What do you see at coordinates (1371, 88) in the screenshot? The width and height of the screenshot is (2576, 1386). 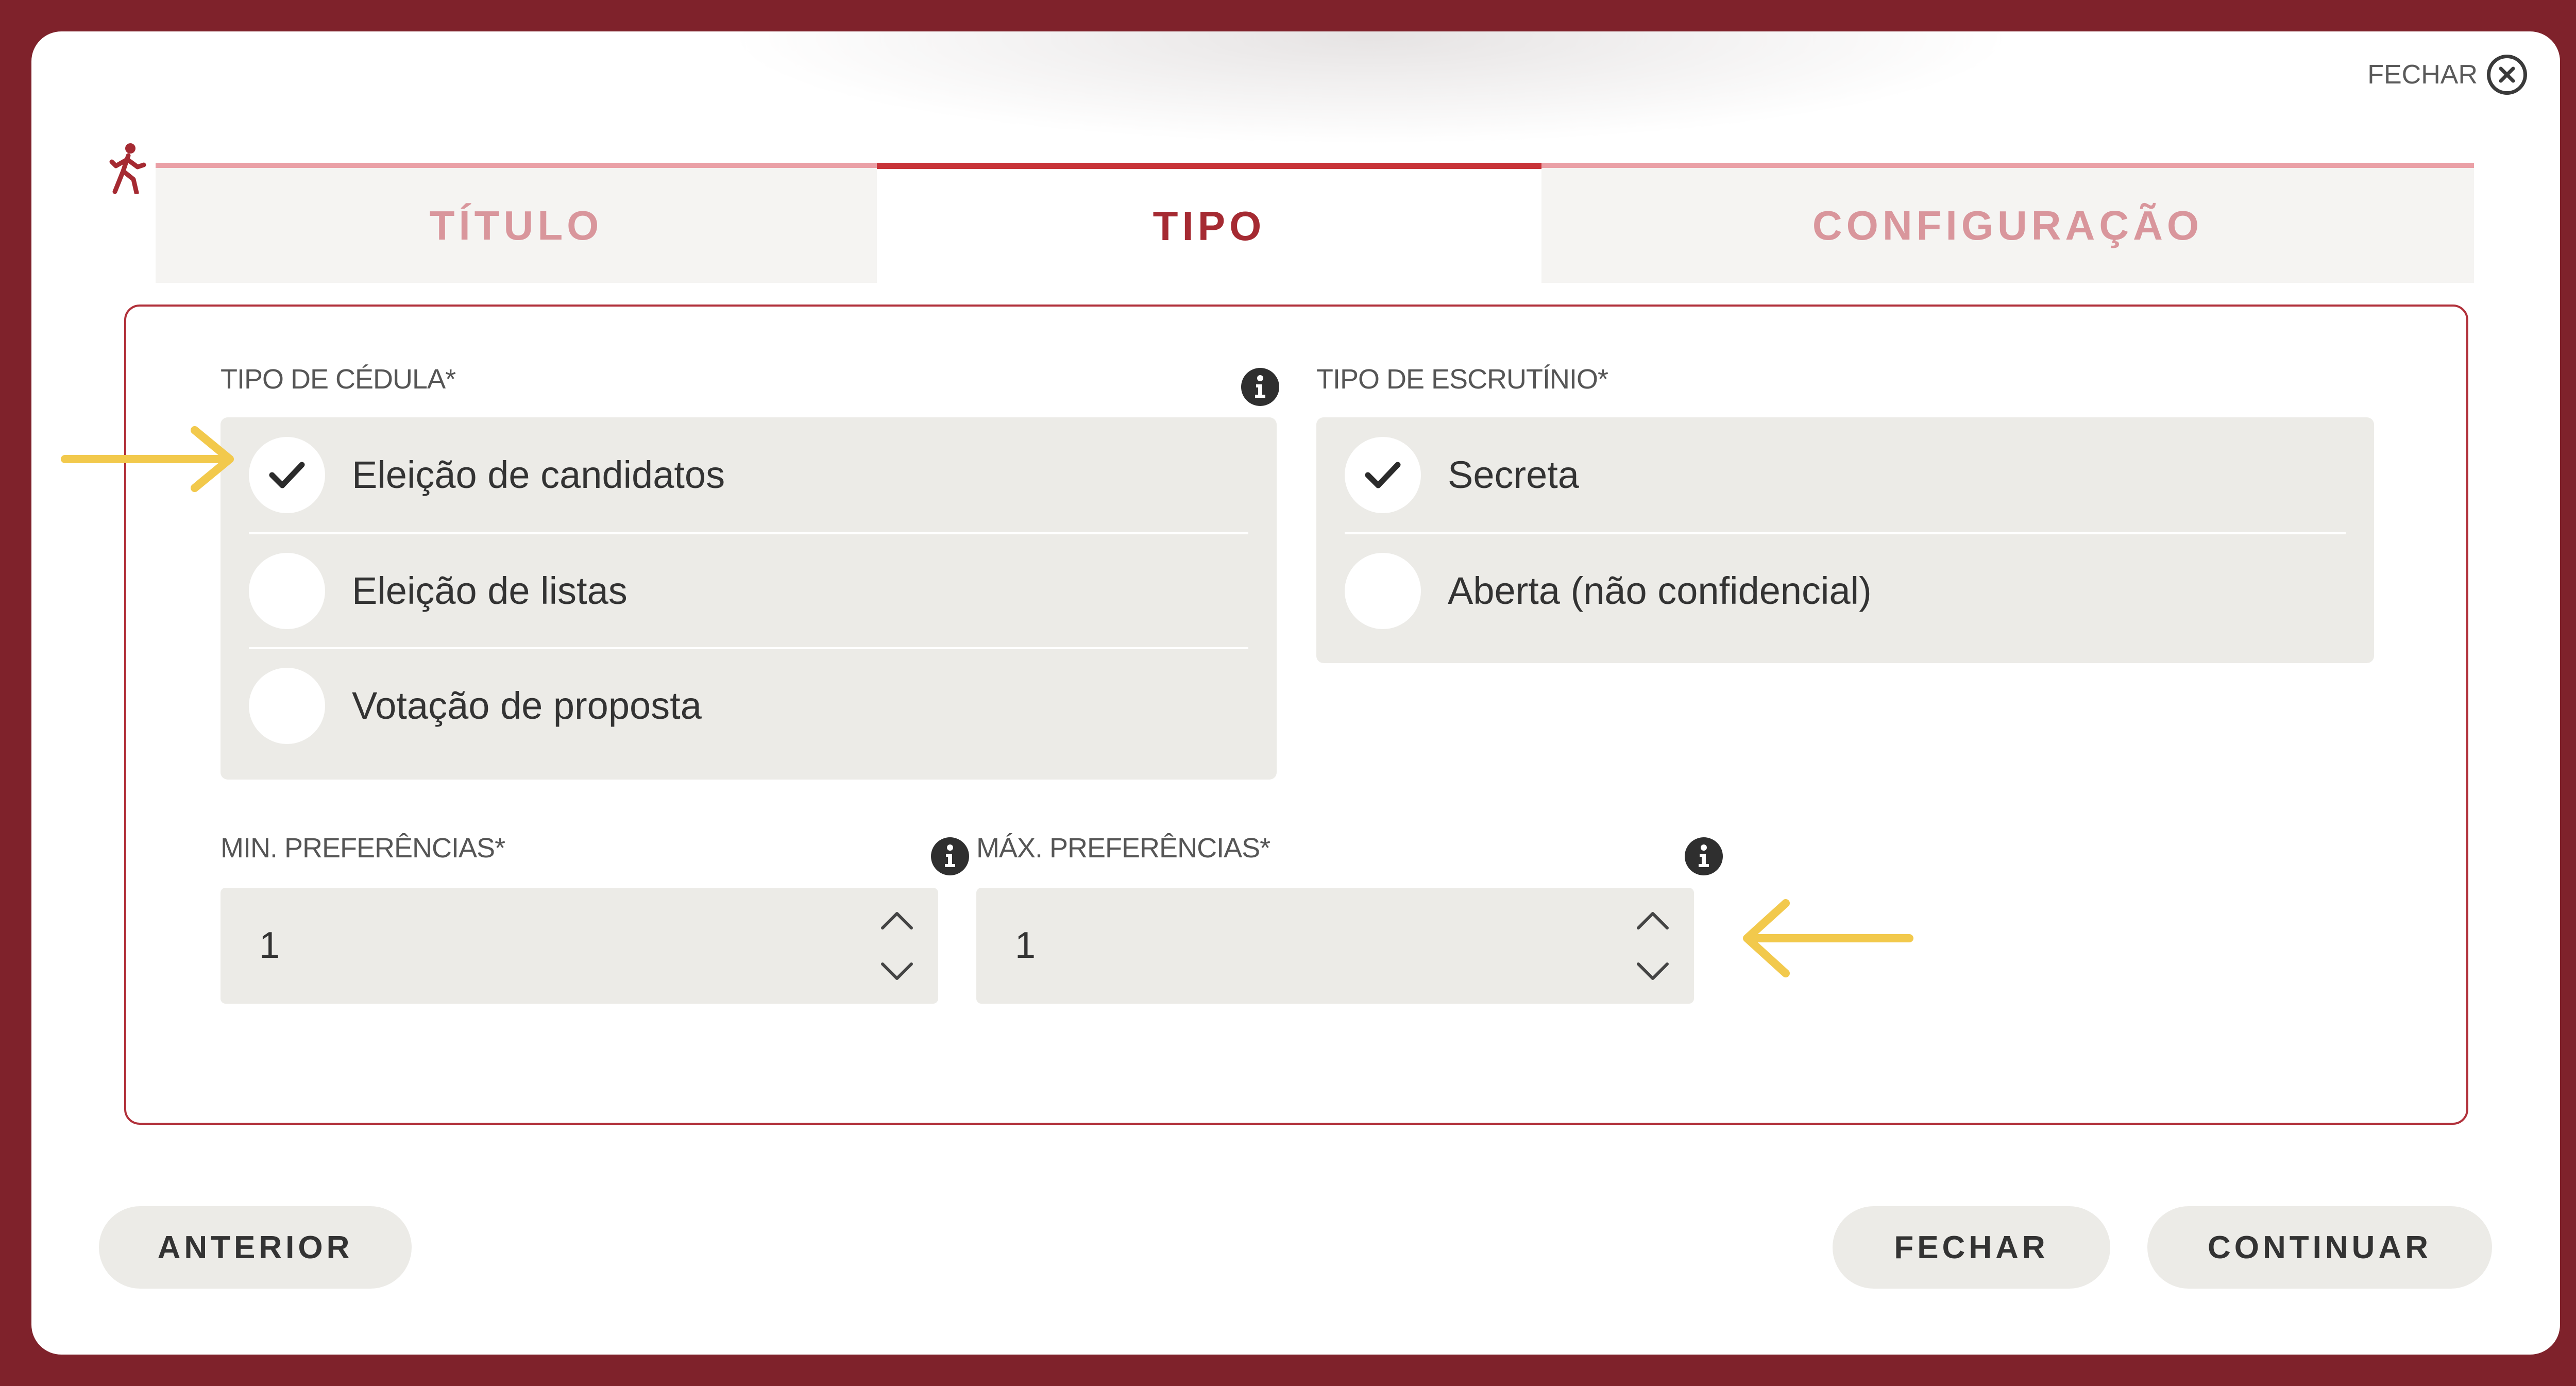 I see `header-glow` at bounding box center [1371, 88].